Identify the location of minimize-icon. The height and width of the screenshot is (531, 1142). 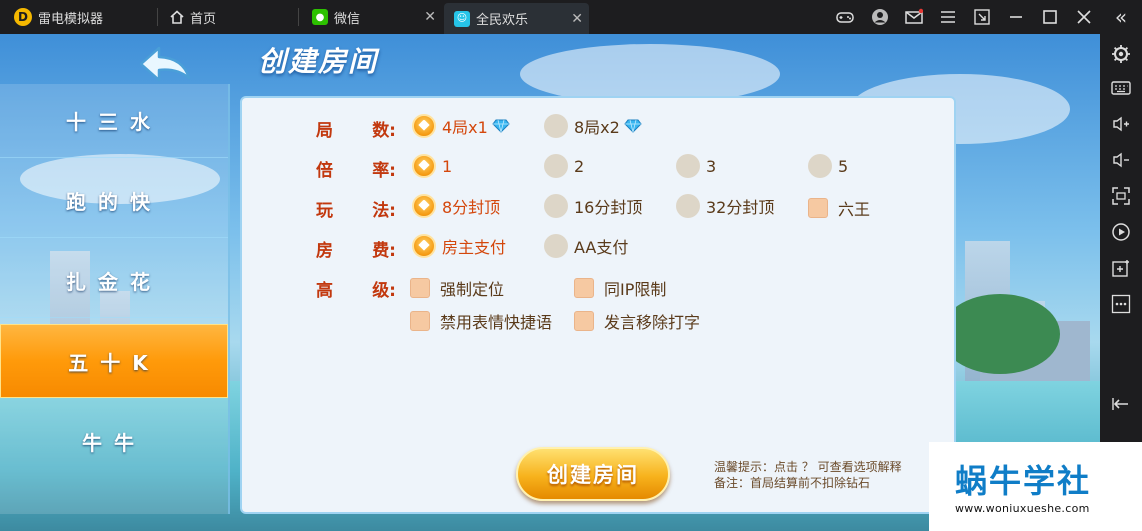
(1016, 17).